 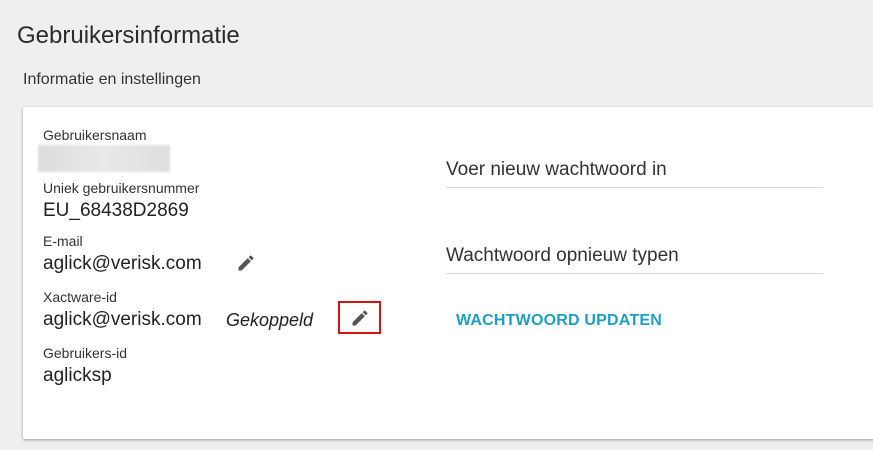 I want to click on edit-email-button, so click(x=246, y=263).